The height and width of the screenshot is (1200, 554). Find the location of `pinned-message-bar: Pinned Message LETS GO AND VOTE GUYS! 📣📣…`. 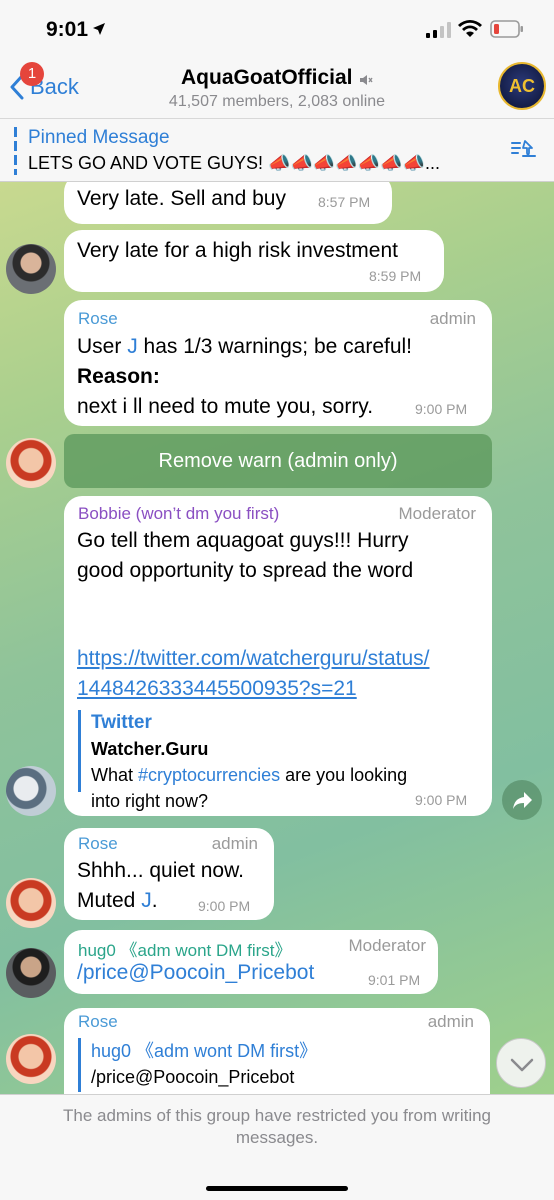

pinned-message-bar: Pinned Message LETS GO AND VOTE GUYS! 📣📣… is located at coordinates (277, 150).